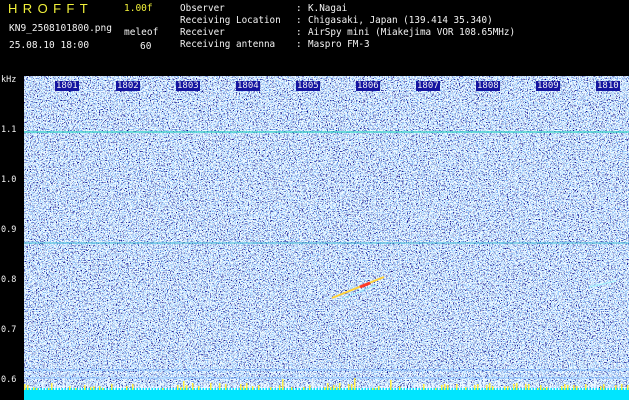 The height and width of the screenshot is (400, 629). What do you see at coordinates (202, 8) in the screenshot?
I see `info-label-observer: Observer` at bounding box center [202, 8].